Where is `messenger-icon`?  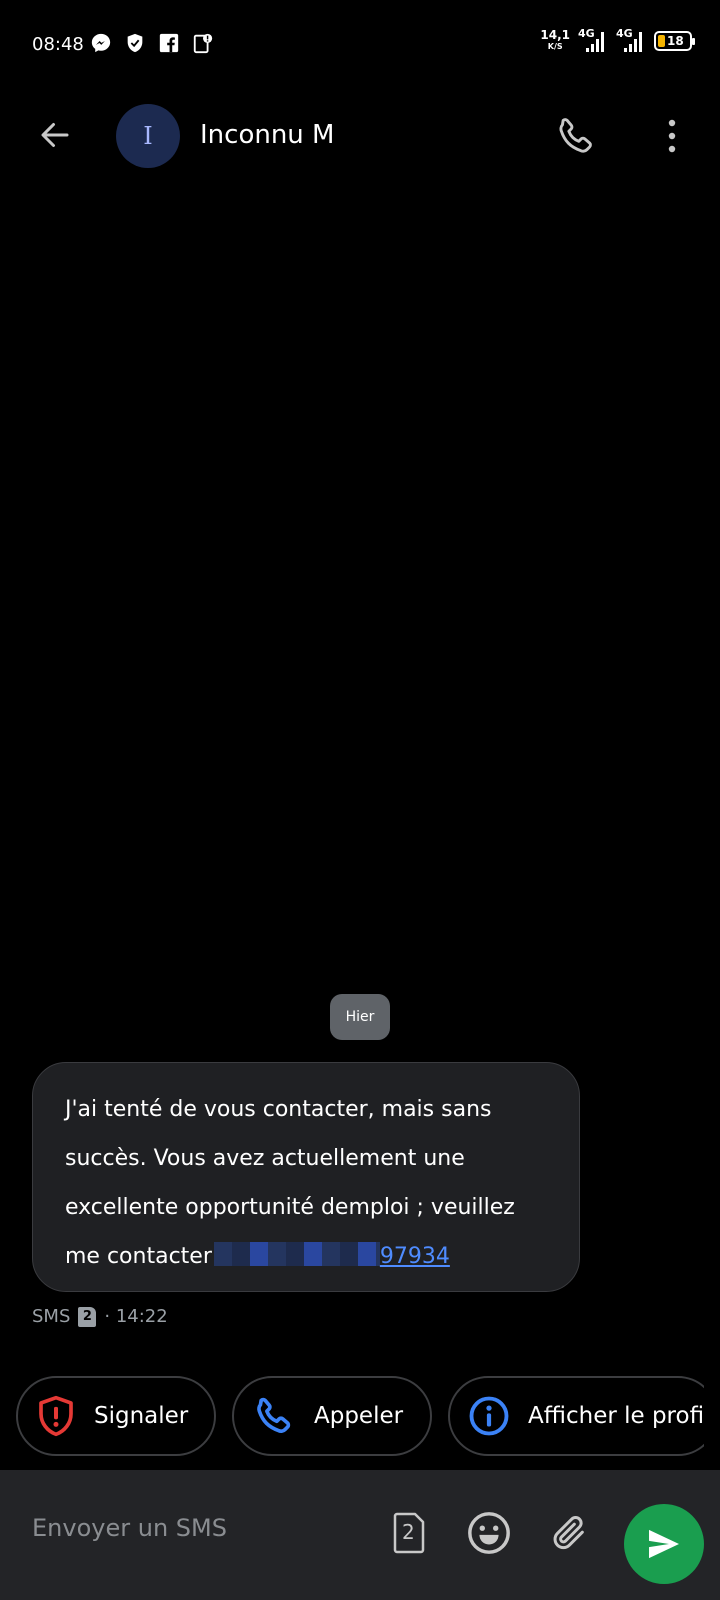 messenger-icon is located at coordinates (101, 43).